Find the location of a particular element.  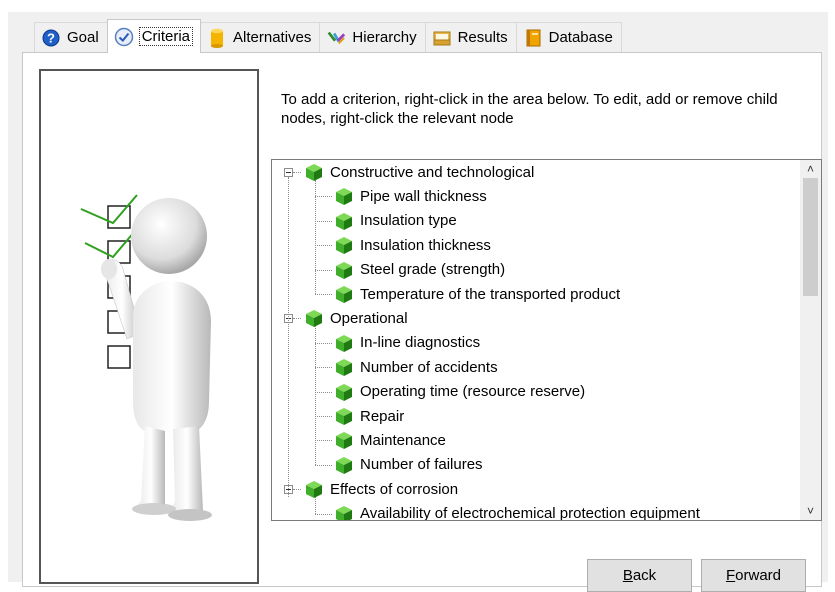

tree-leaf-node: Insulation thickness is located at coordinates (412, 245).